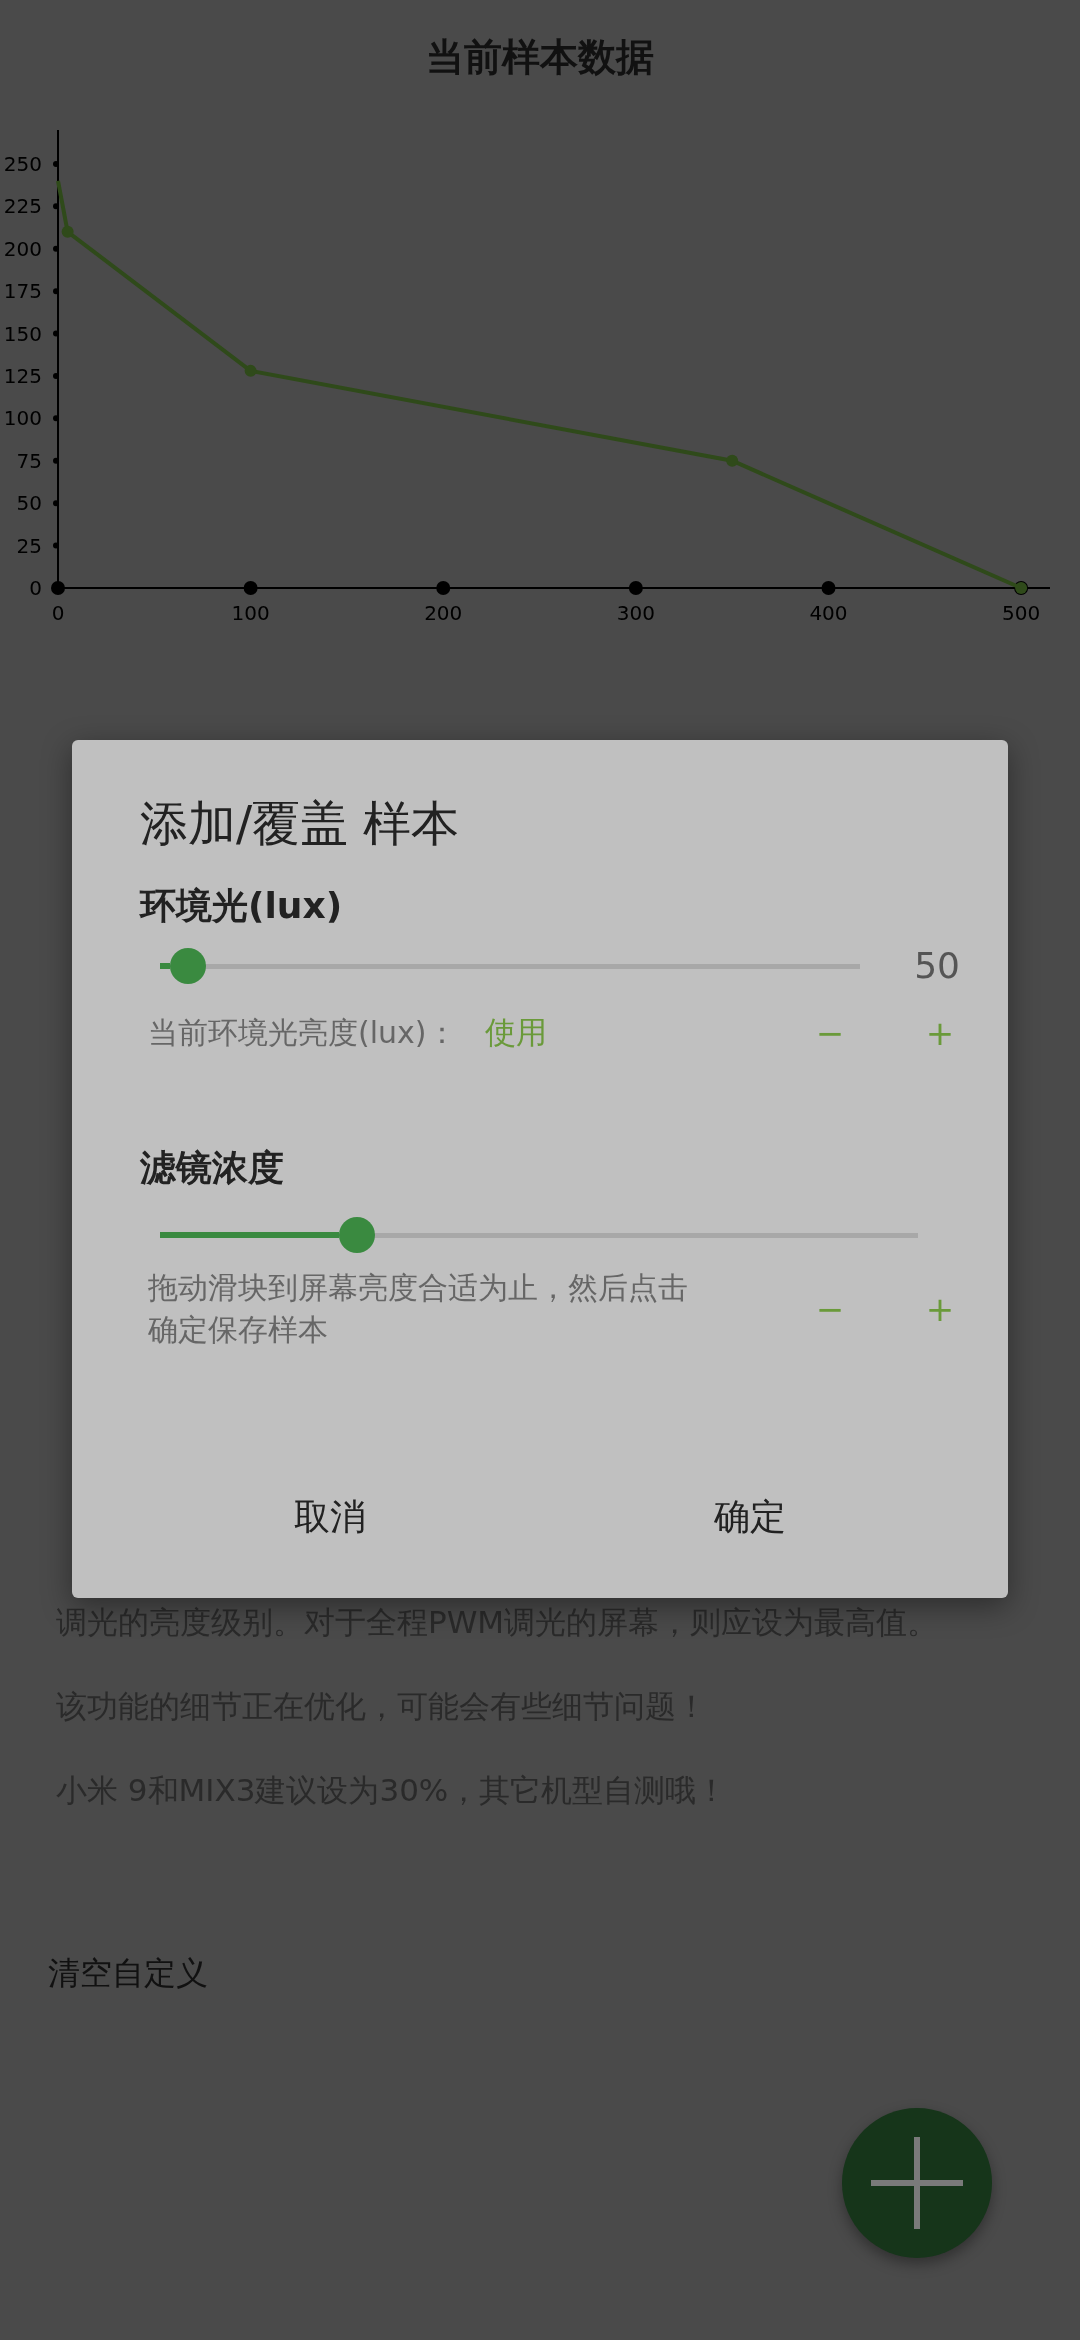  What do you see at coordinates (22, 333) in the screenshot?
I see `y-tick-label: 150` at bounding box center [22, 333].